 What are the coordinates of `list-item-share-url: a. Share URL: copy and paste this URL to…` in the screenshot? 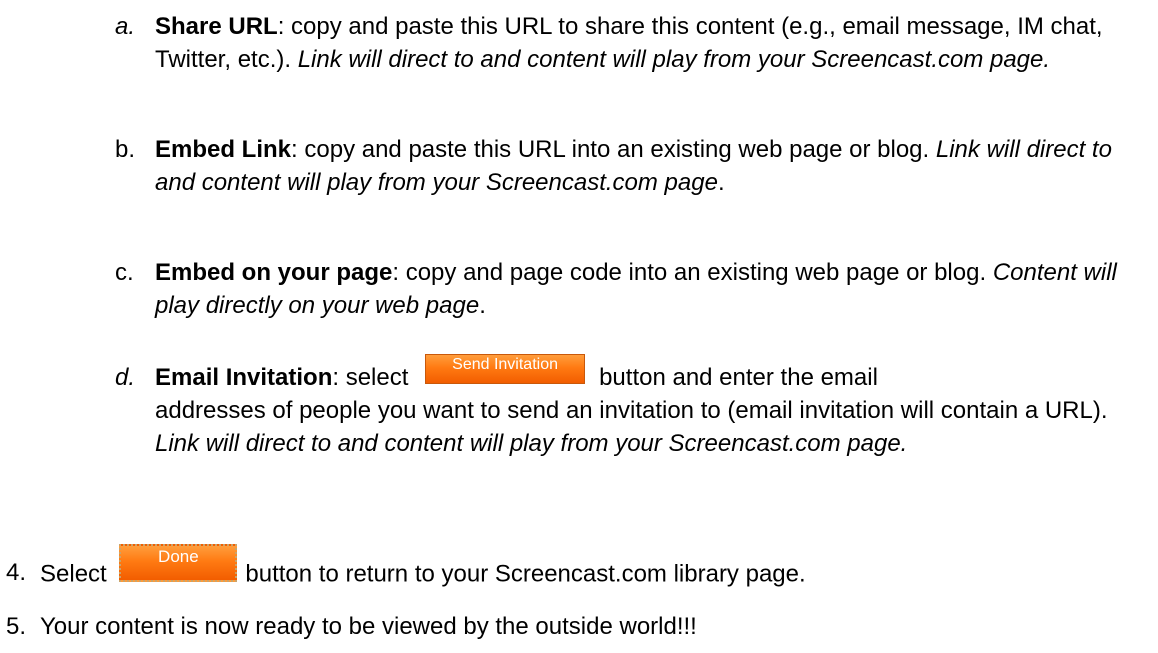 It's located at (630, 43).